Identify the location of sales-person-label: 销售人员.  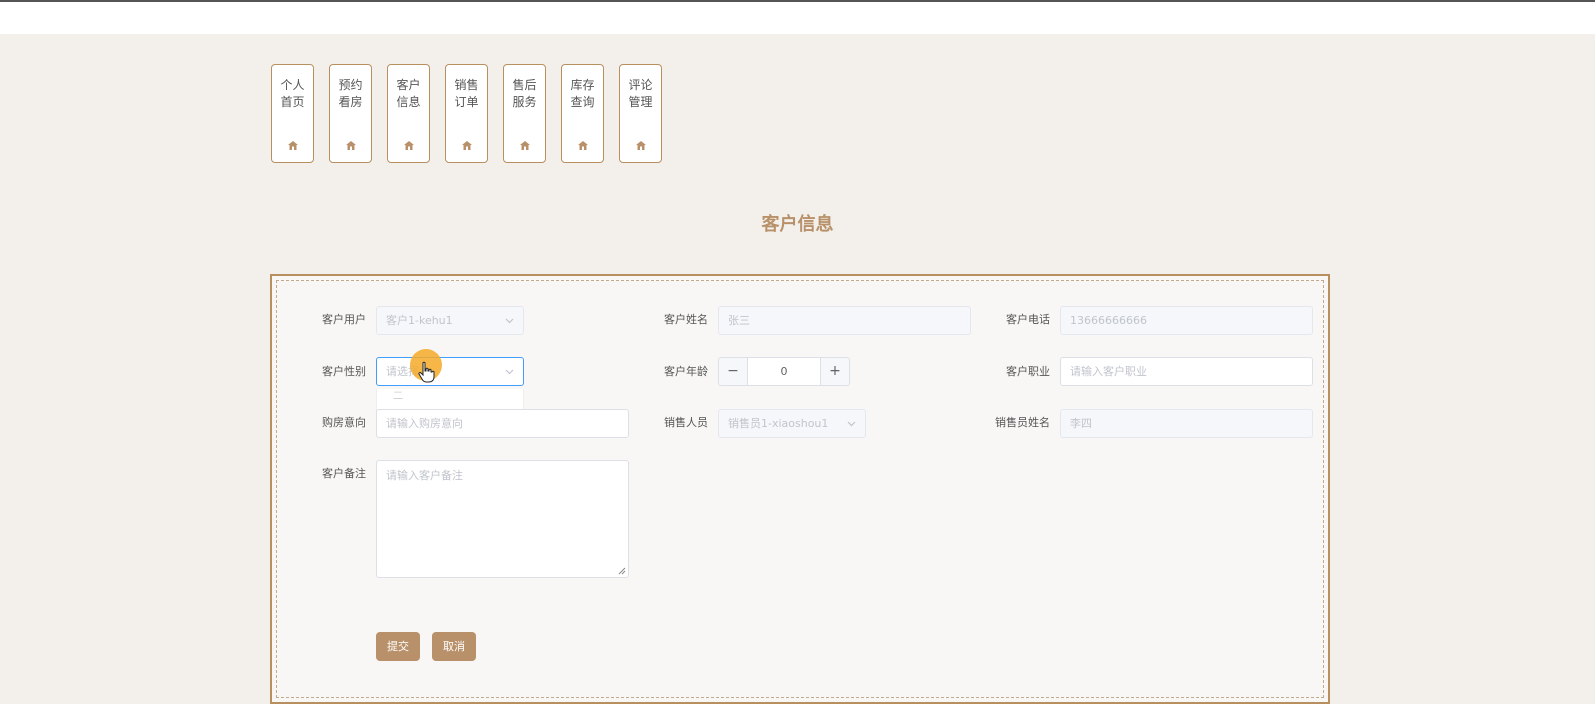
(686, 422).